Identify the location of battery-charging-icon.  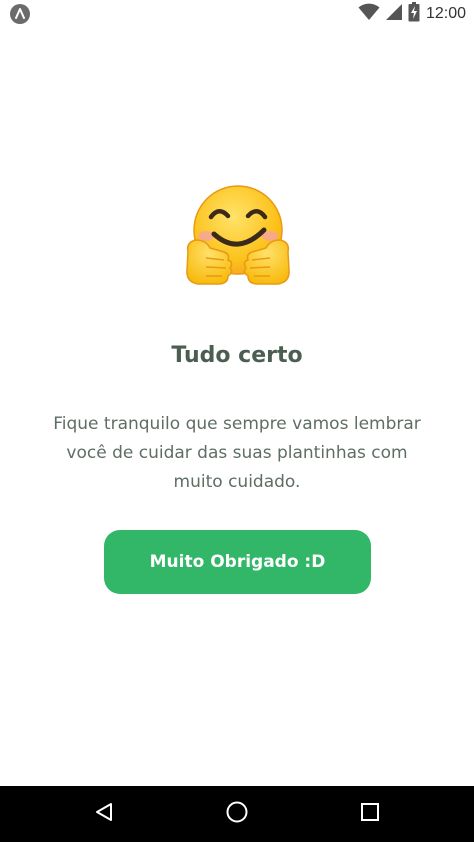
(414, 14).